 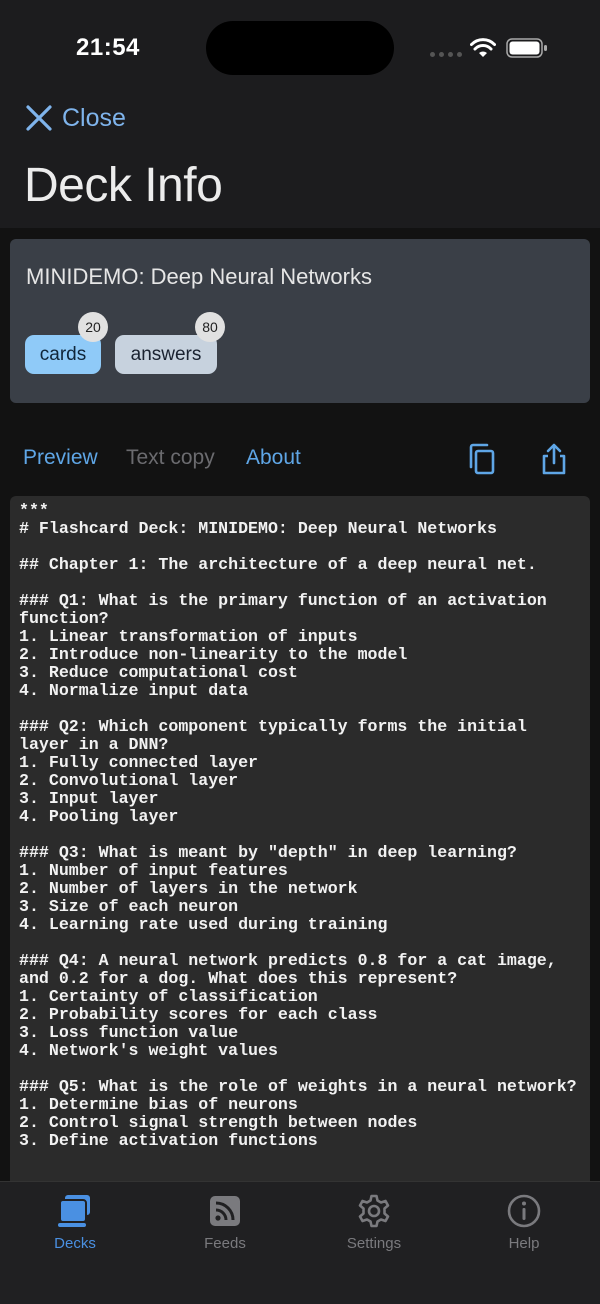 What do you see at coordinates (526, 48) in the screenshot?
I see `battery-icon` at bounding box center [526, 48].